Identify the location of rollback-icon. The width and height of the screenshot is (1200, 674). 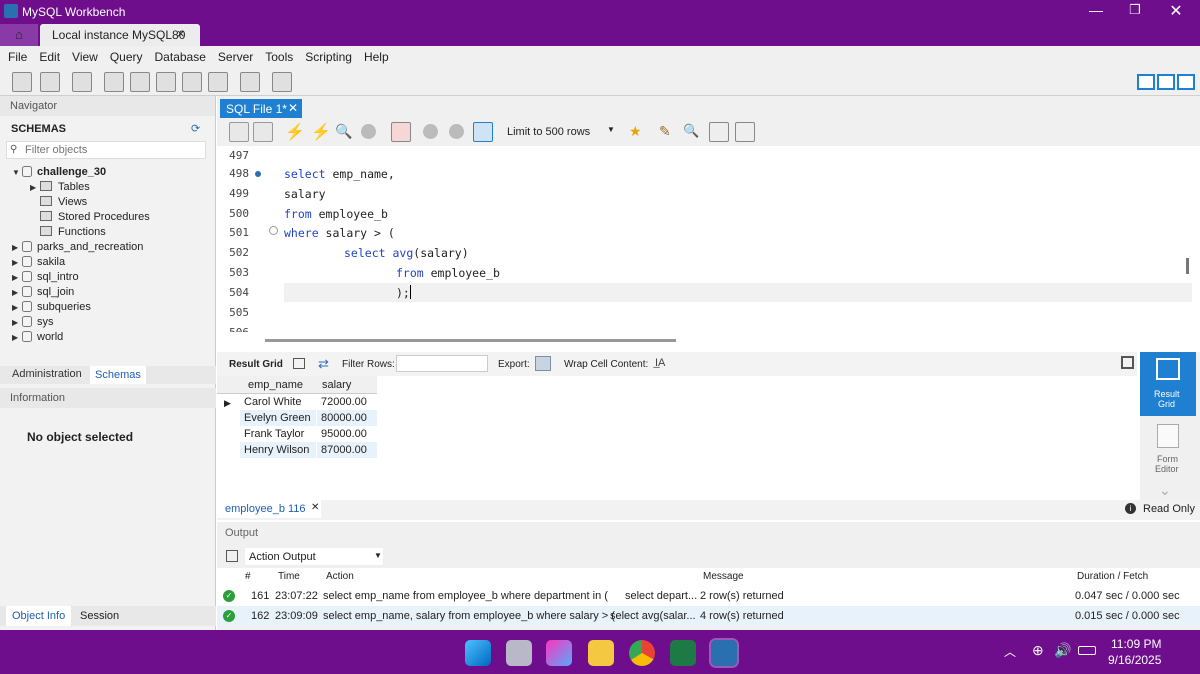
(456, 131).